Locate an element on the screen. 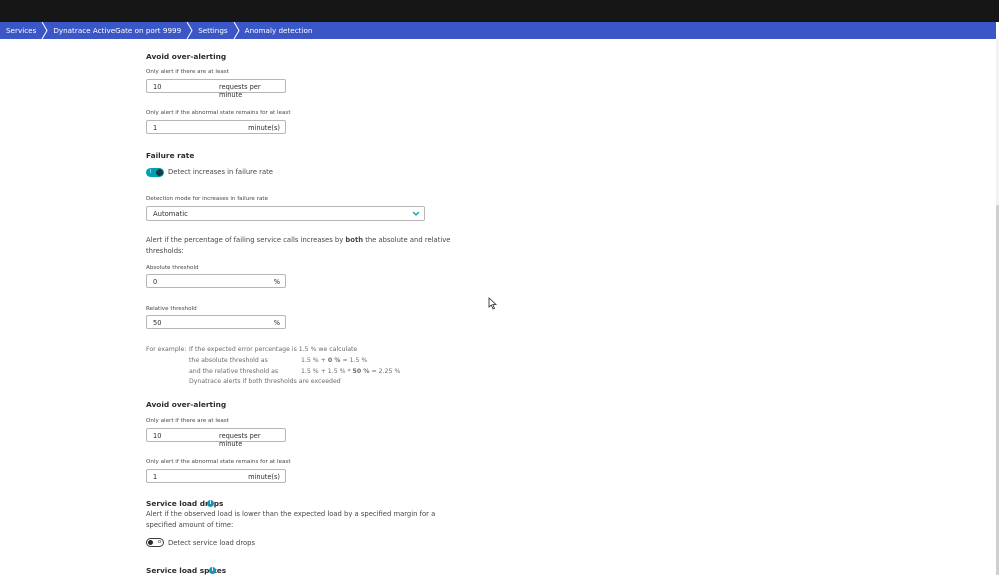 This screenshot has height=575, width=999. example-line3-label: and the relative threshold as is located at coordinates (234, 371).